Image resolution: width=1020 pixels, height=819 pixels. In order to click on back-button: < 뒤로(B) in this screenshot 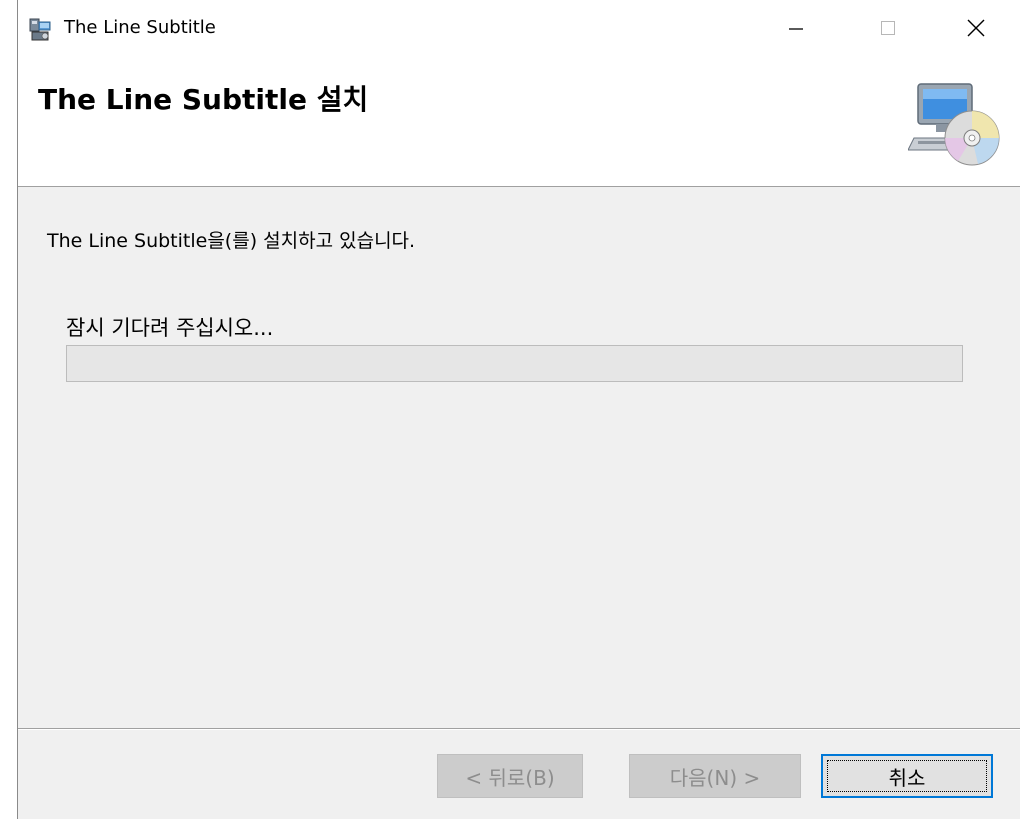, I will do `click(510, 776)`.